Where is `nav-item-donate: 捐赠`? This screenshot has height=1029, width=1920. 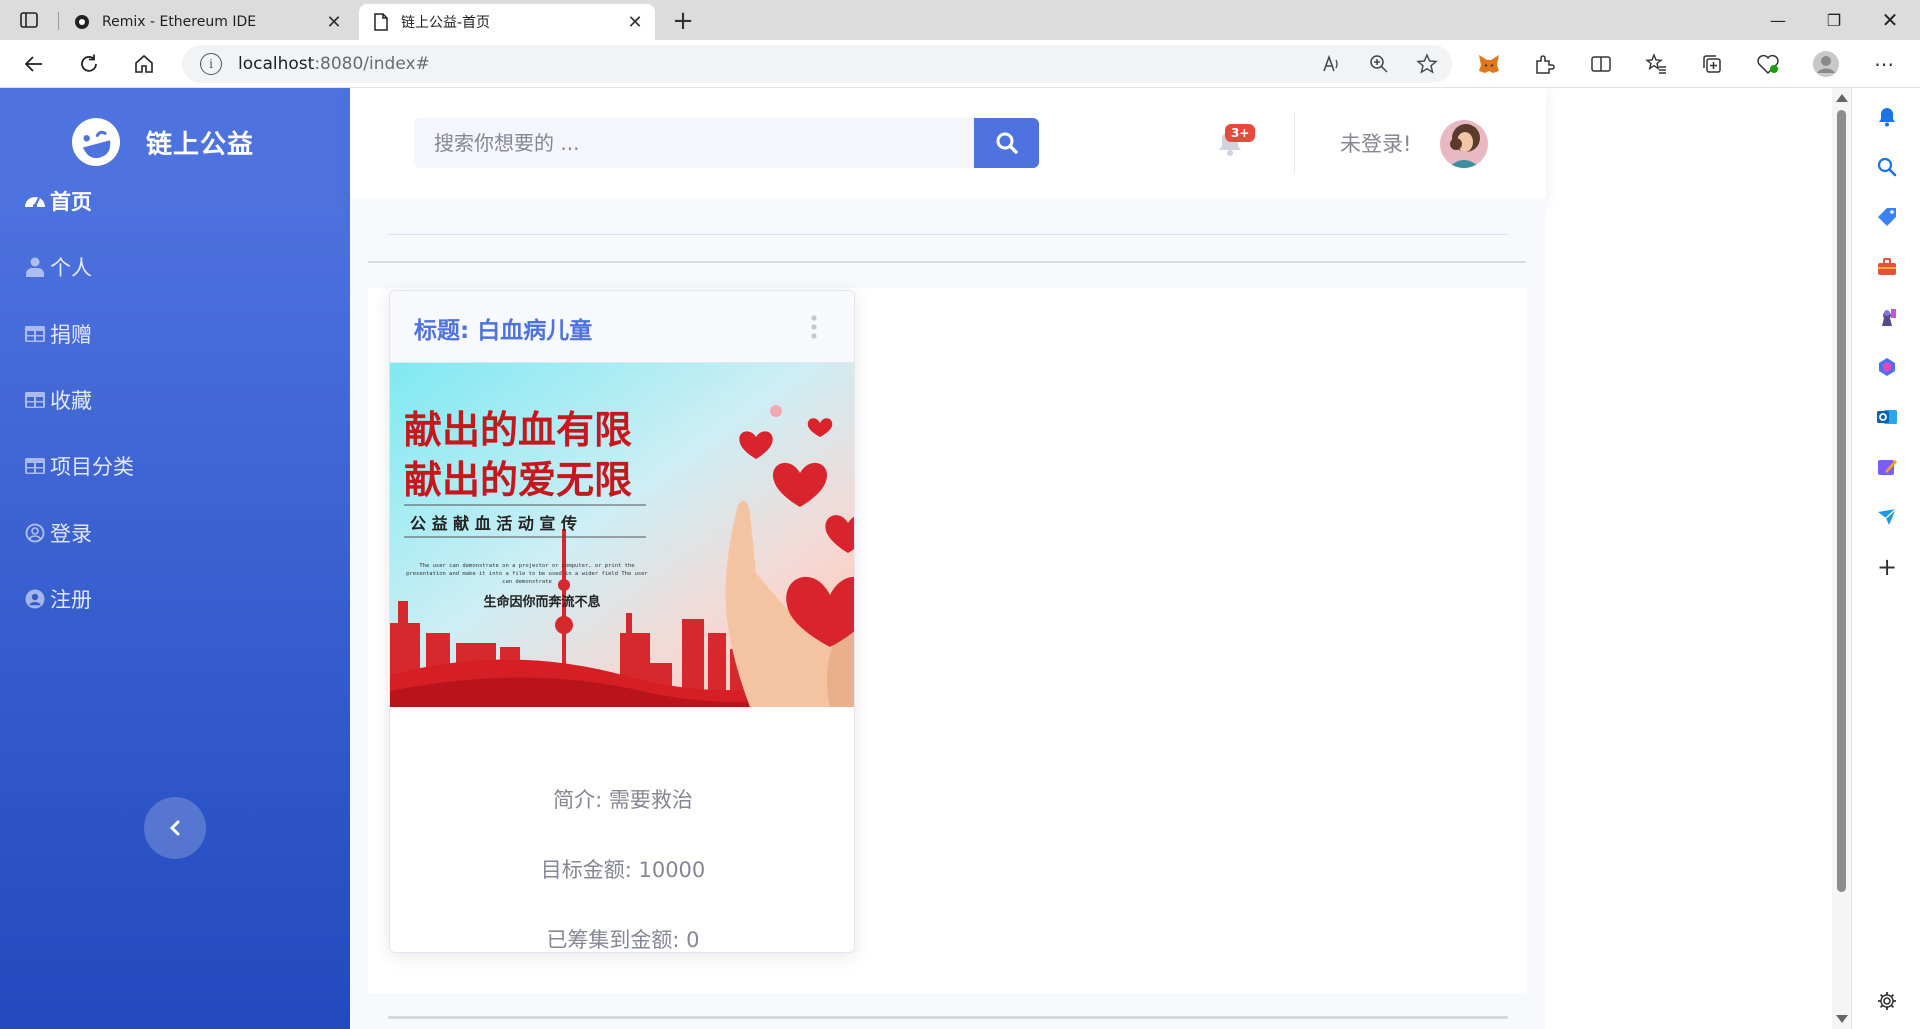 nav-item-donate: 捐赠 is located at coordinates (58, 334).